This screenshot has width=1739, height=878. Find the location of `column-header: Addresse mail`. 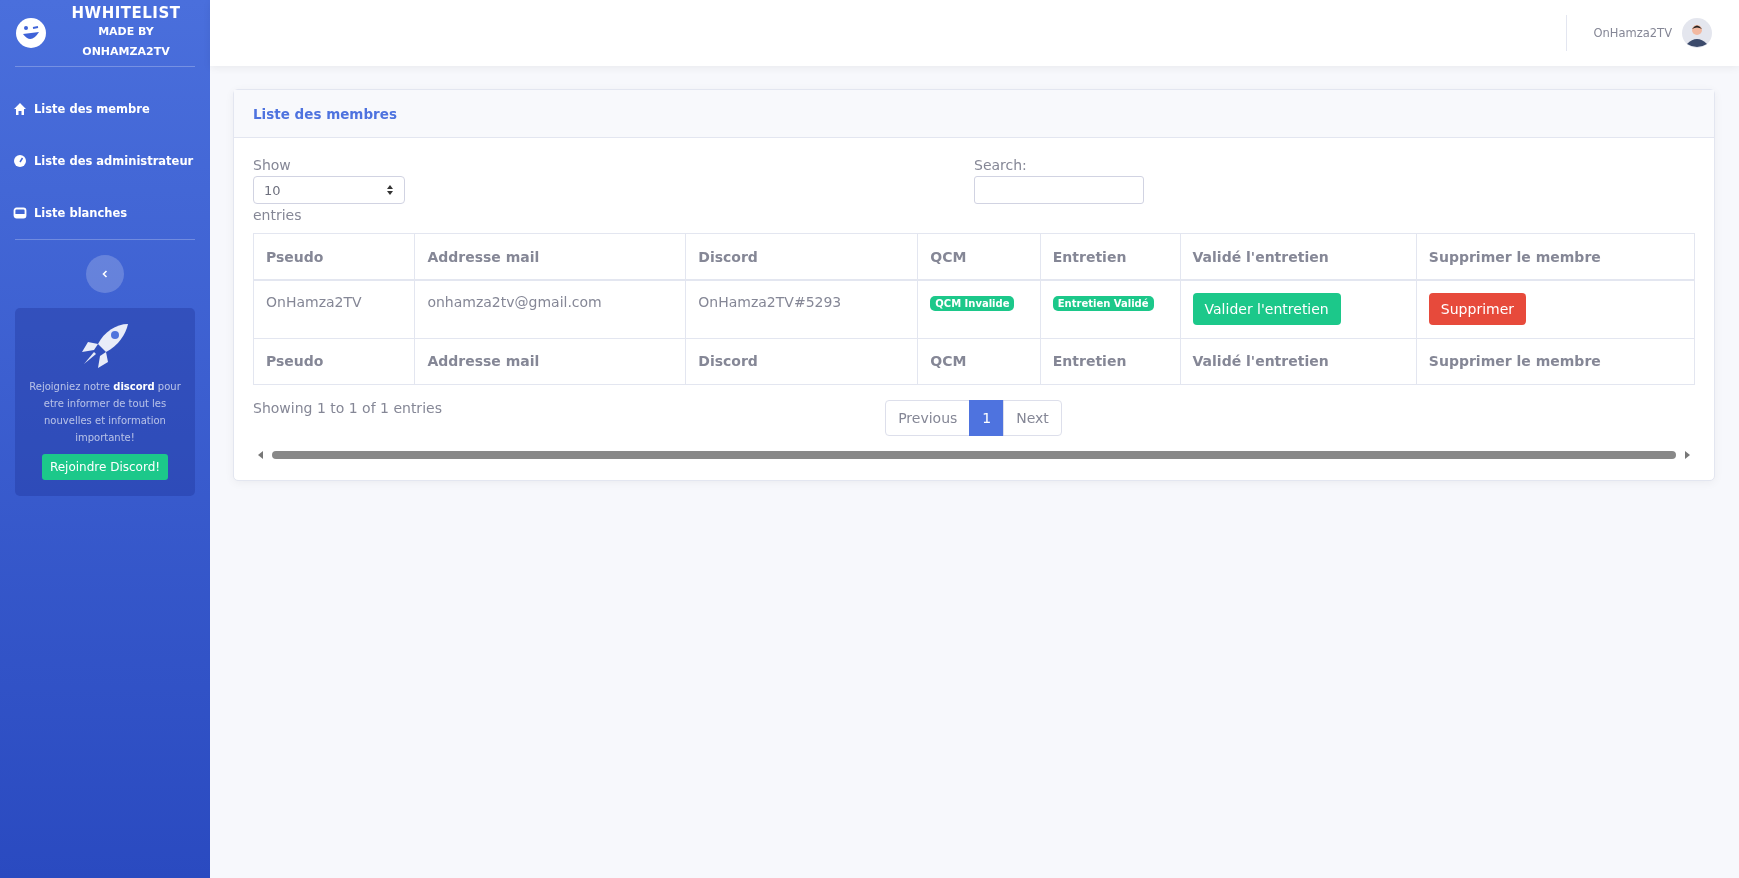

column-header: Addresse mail is located at coordinates (550, 256).